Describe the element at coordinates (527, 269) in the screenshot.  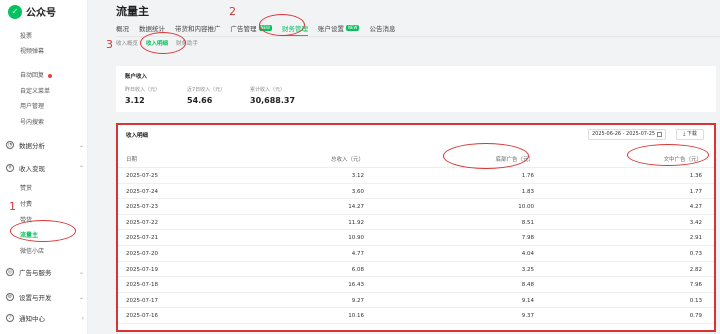
I see `cell-bottom-ad: 3.25` at that location.